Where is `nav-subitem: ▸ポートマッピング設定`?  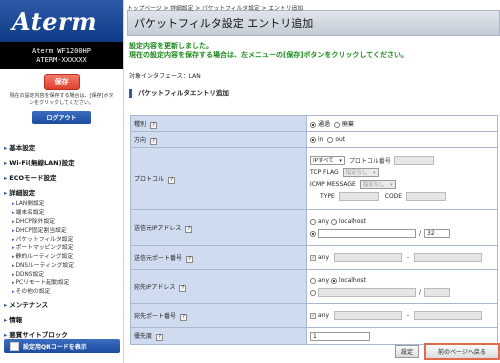
nav-subitem: ▸ポートマッピング設定 is located at coordinates (61, 248).